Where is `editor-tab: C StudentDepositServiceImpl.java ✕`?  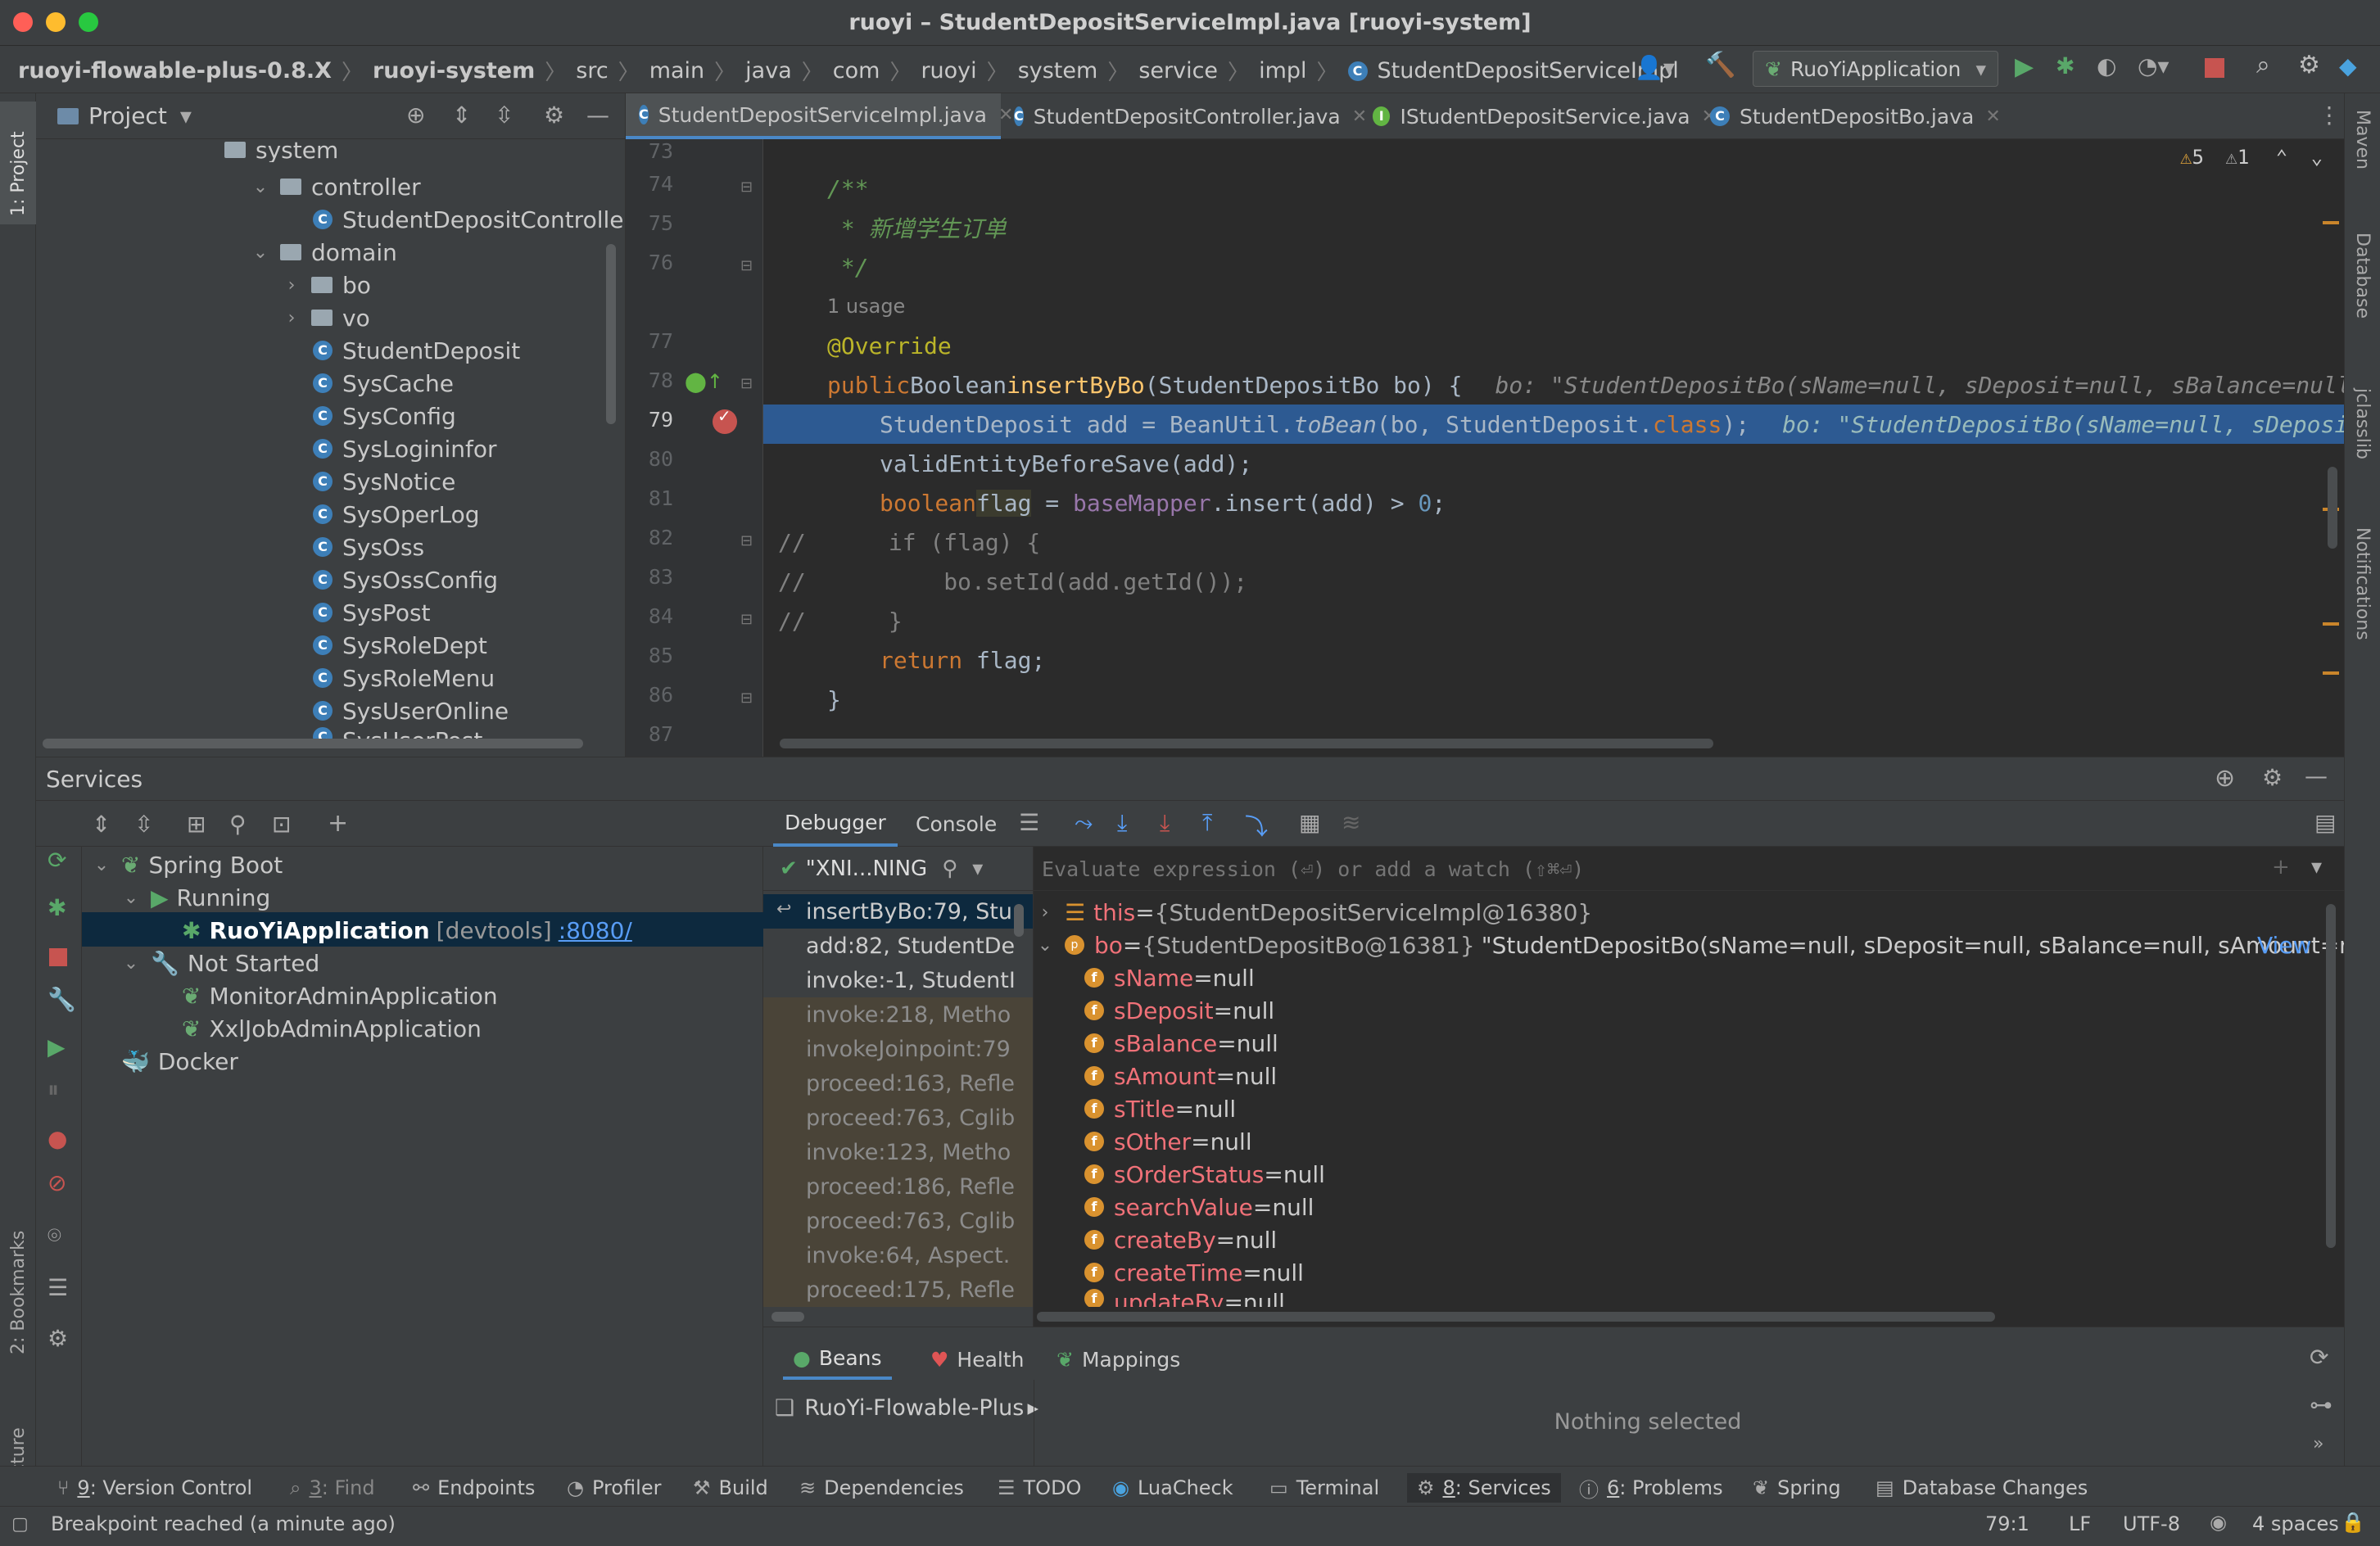
editor-tab: C StudentDepositServiceImpl.java ✕ is located at coordinates (820, 116).